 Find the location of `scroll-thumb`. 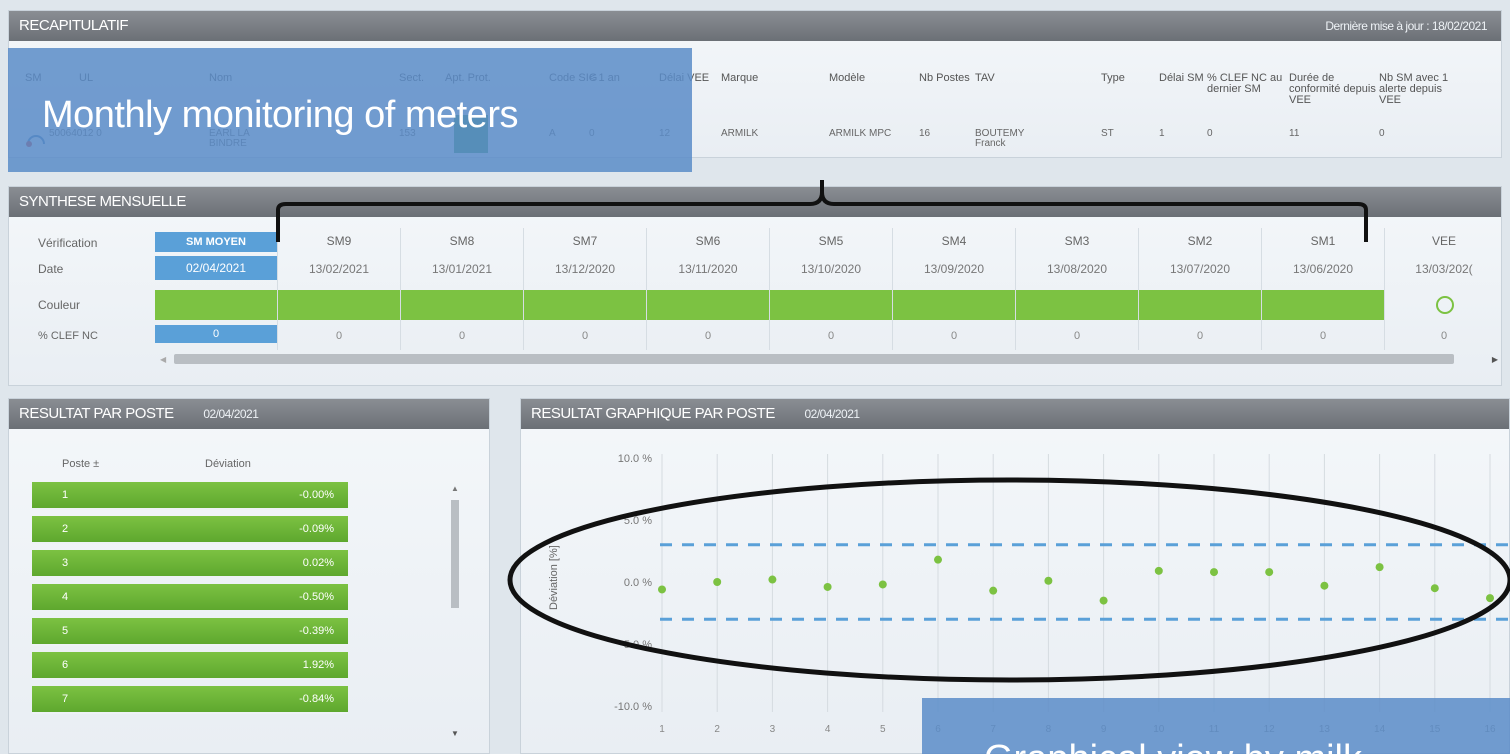

scroll-thumb is located at coordinates (814, 359).